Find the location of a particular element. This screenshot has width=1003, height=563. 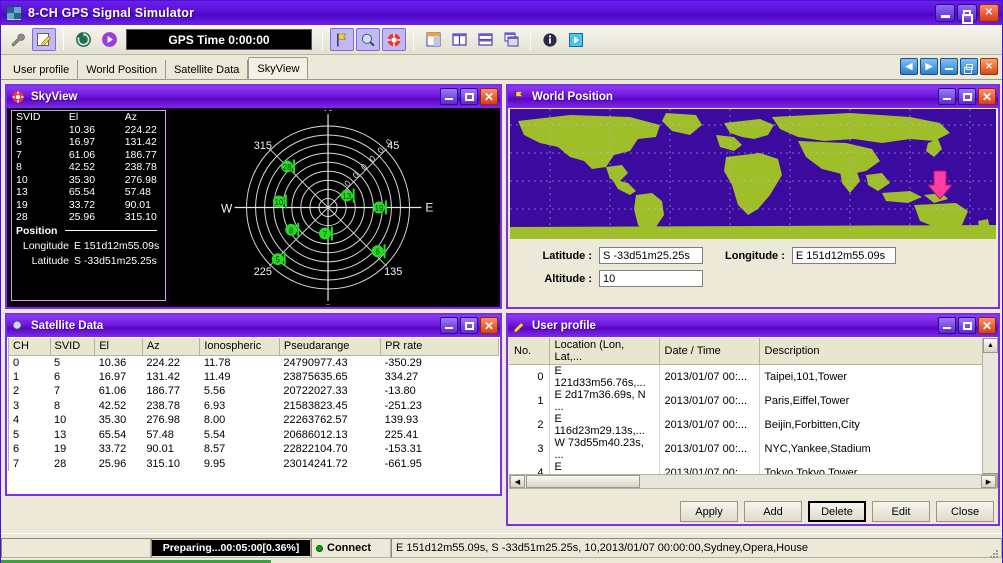

cell-el: 33.72 is located at coordinates (82, 204).